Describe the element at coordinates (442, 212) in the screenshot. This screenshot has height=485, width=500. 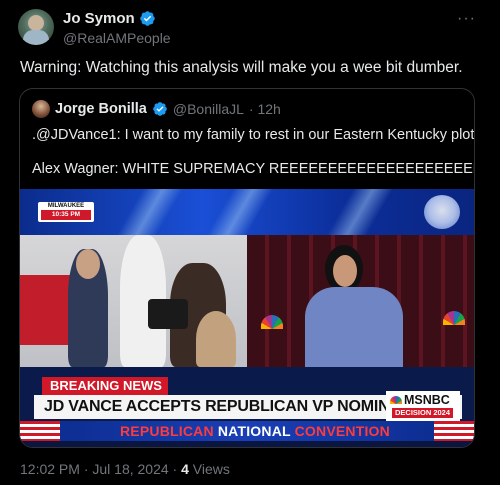
I see `mascot-logo-icon` at that location.